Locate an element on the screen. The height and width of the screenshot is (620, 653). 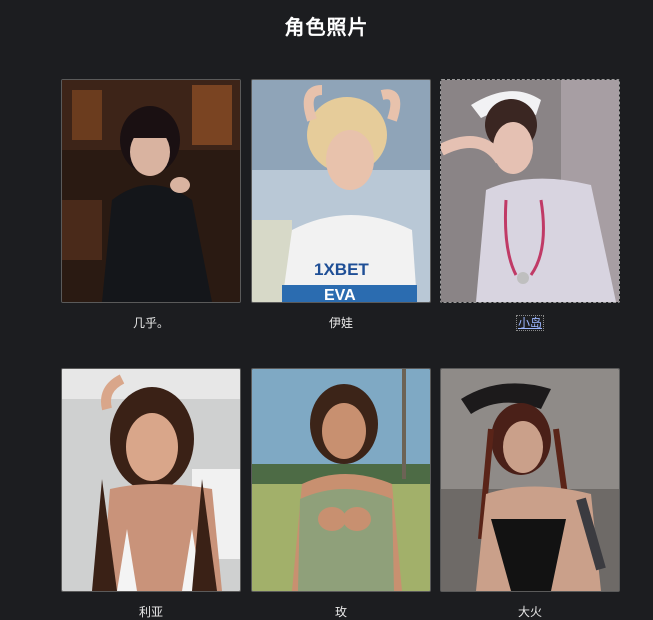
character-card: 1XBET EVA 伊娃 is located at coordinates (341, 205).